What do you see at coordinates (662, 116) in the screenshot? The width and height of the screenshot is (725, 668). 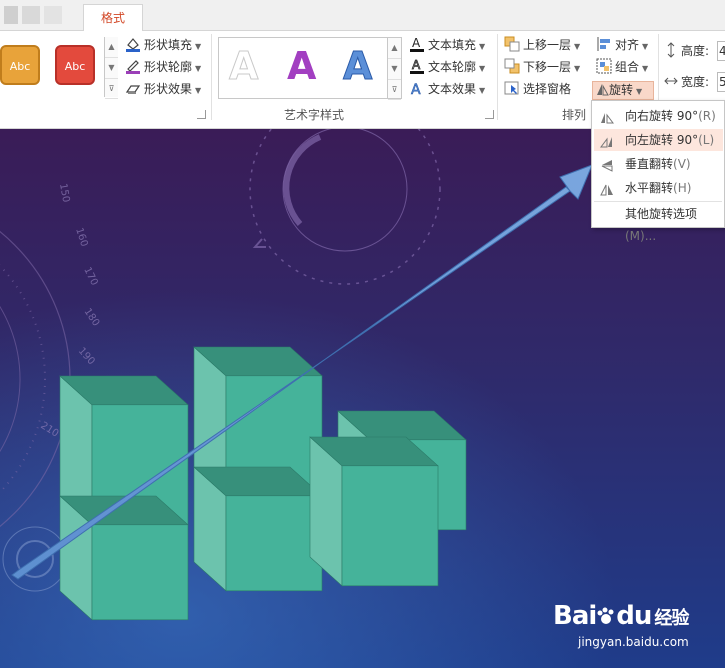 I see `menu-item-label: 向右旋转 90°` at bounding box center [662, 116].